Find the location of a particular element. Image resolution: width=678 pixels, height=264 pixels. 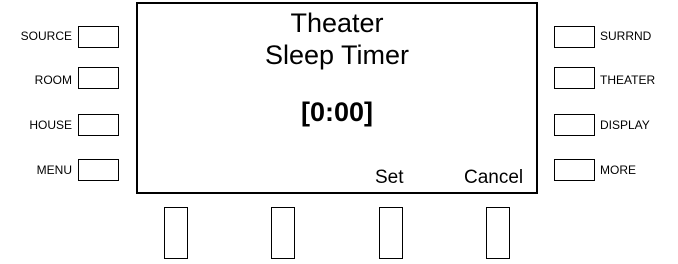

house-label: HOUSE is located at coordinates (50, 125).